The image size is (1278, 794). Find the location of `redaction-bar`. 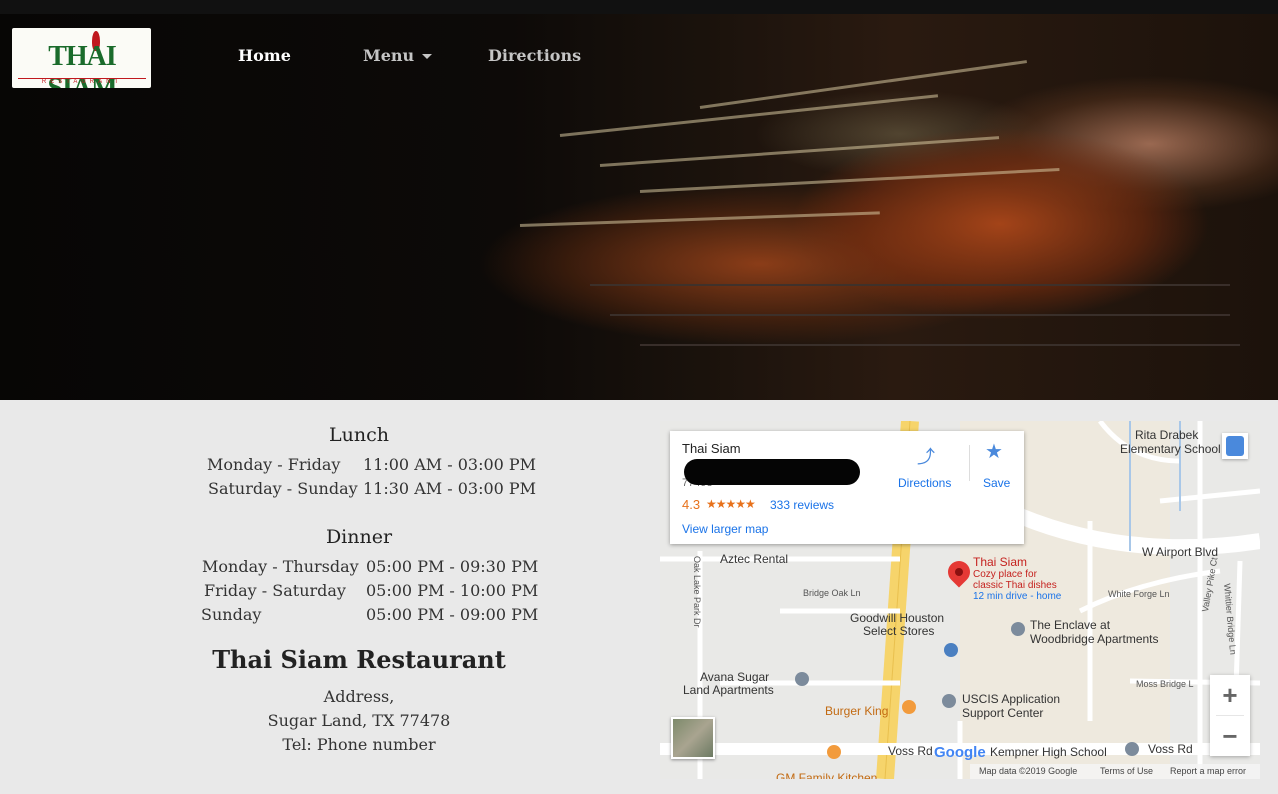

redaction-bar is located at coordinates (772, 472).